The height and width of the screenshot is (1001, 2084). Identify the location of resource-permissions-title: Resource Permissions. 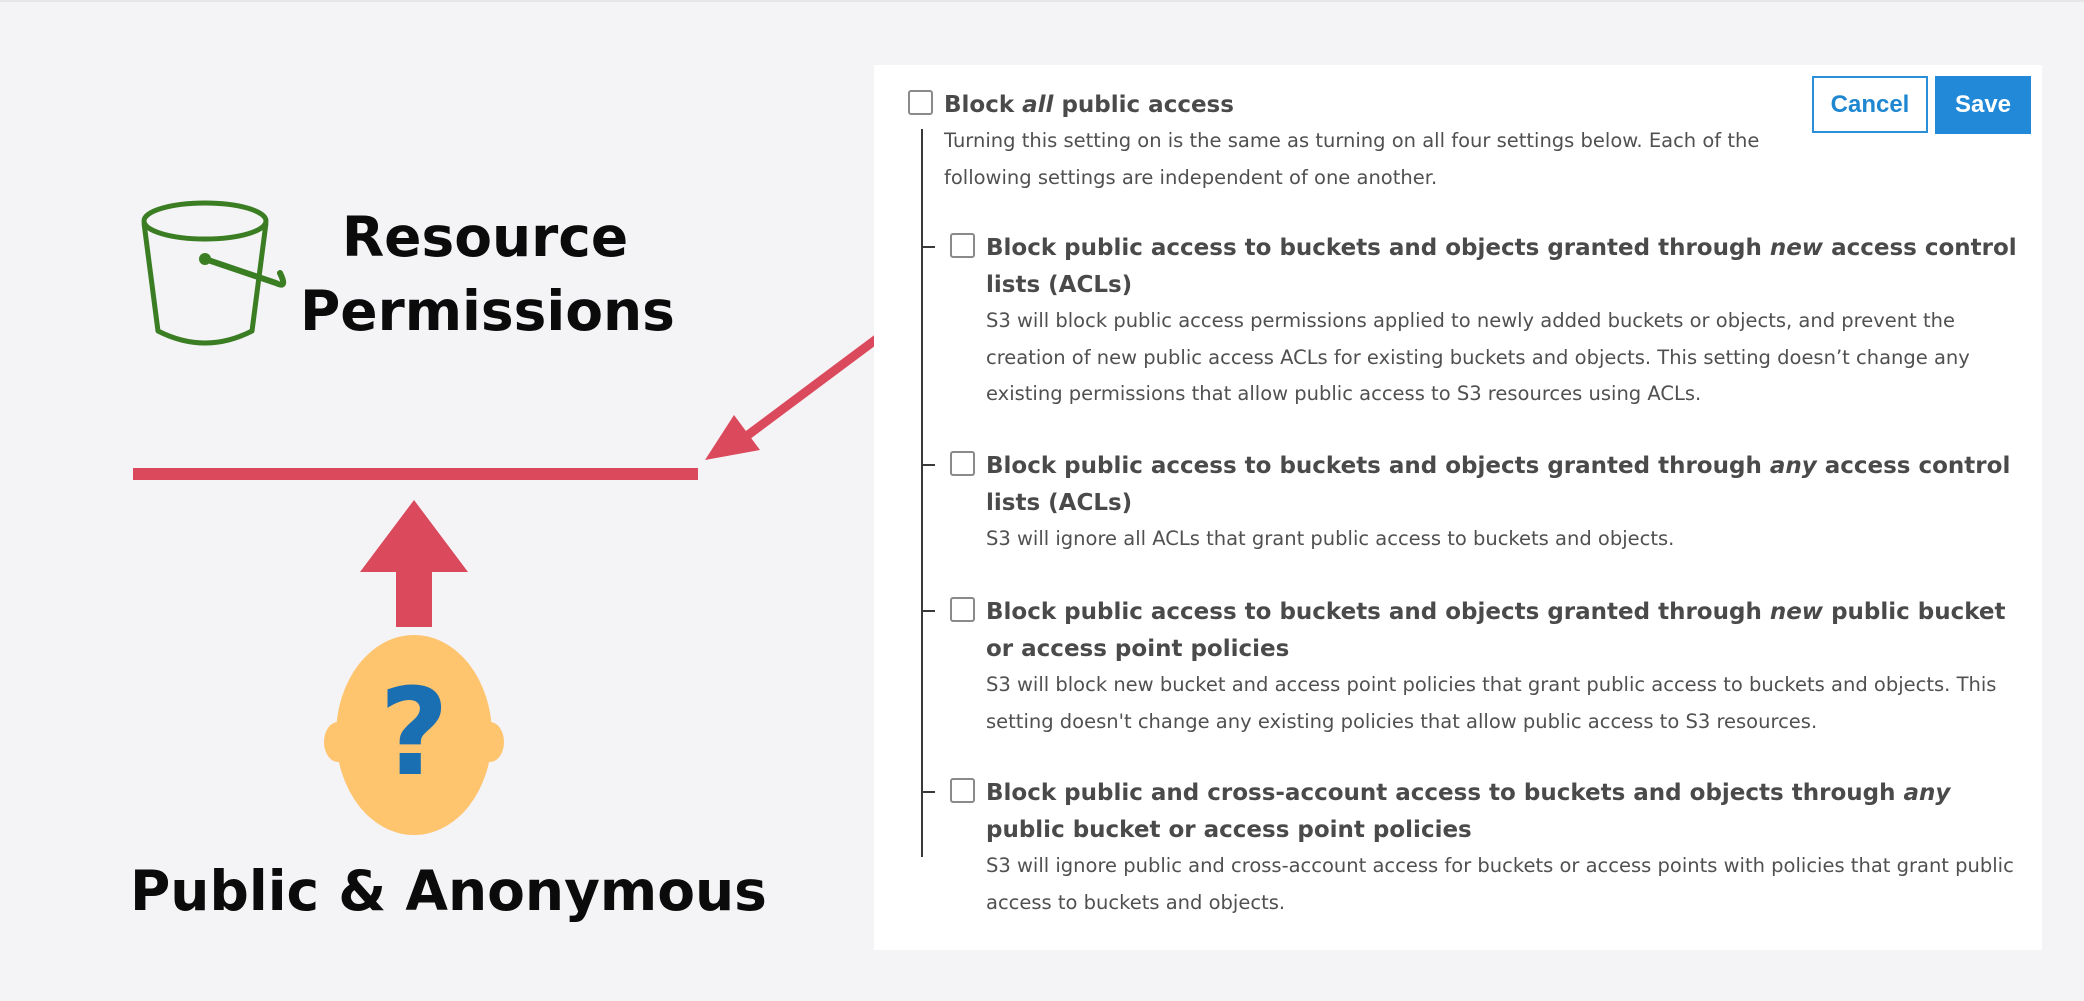
(487, 274).